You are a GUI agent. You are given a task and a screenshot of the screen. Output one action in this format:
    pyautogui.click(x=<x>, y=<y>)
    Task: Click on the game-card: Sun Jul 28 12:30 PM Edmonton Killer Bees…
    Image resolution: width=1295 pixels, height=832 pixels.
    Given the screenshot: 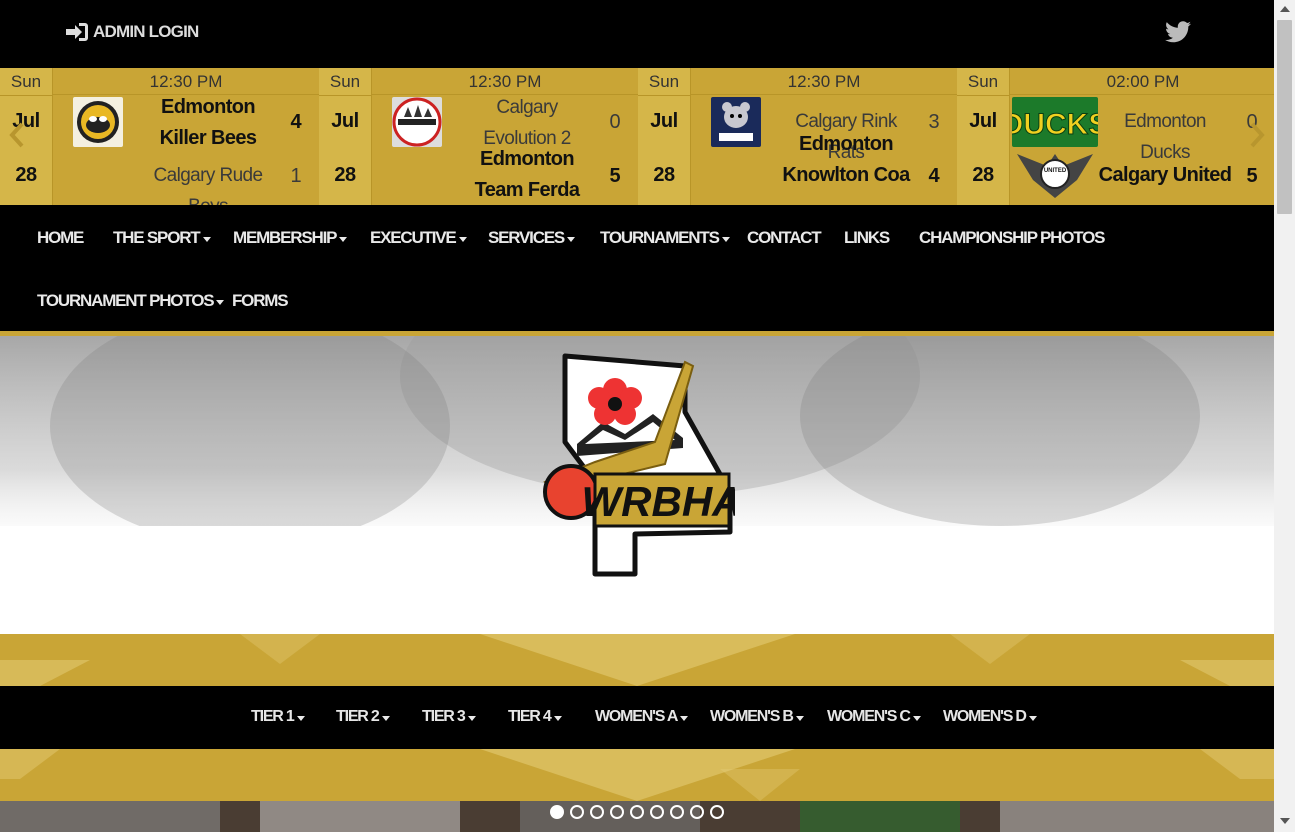 What is the action you would take?
    pyautogui.click(x=159, y=136)
    